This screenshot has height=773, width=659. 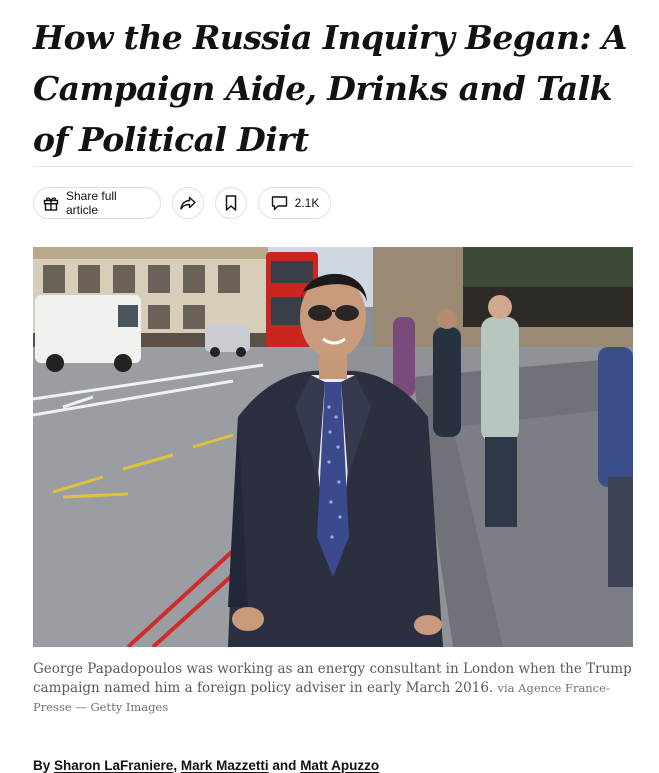 What do you see at coordinates (333, 166) in the screenshot?
I see `header-divider` at bounding box center [333, 166].